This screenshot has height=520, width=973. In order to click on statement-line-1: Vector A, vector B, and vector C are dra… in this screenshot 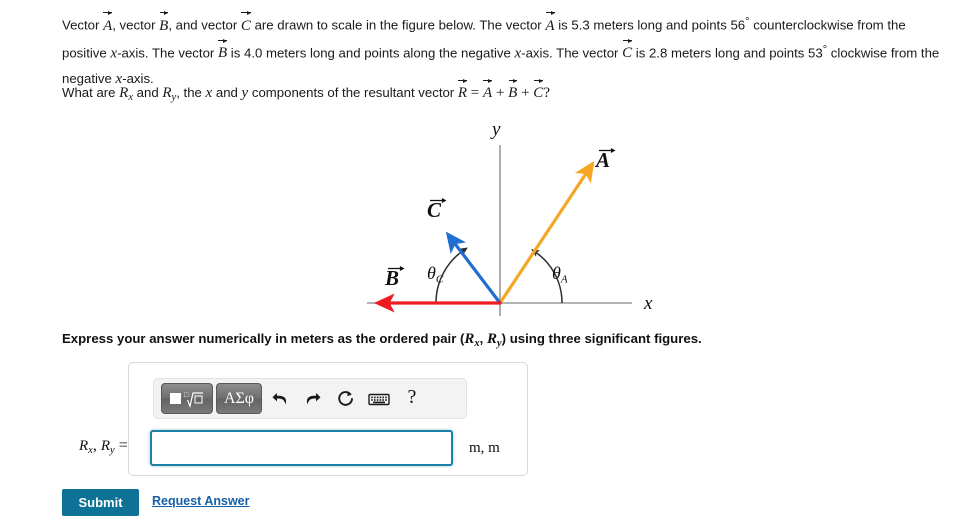, I will do `click(512, 24)`.